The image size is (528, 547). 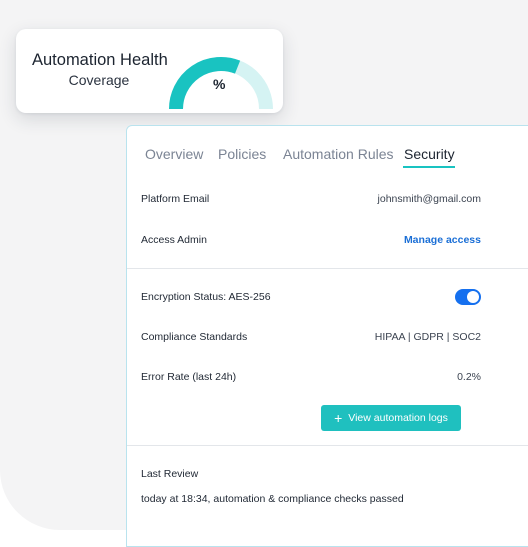 What do you see at coordinates (174, 154) in the screenshot?
I see `tab-overview: Overview` at bounding box center [174, 154].